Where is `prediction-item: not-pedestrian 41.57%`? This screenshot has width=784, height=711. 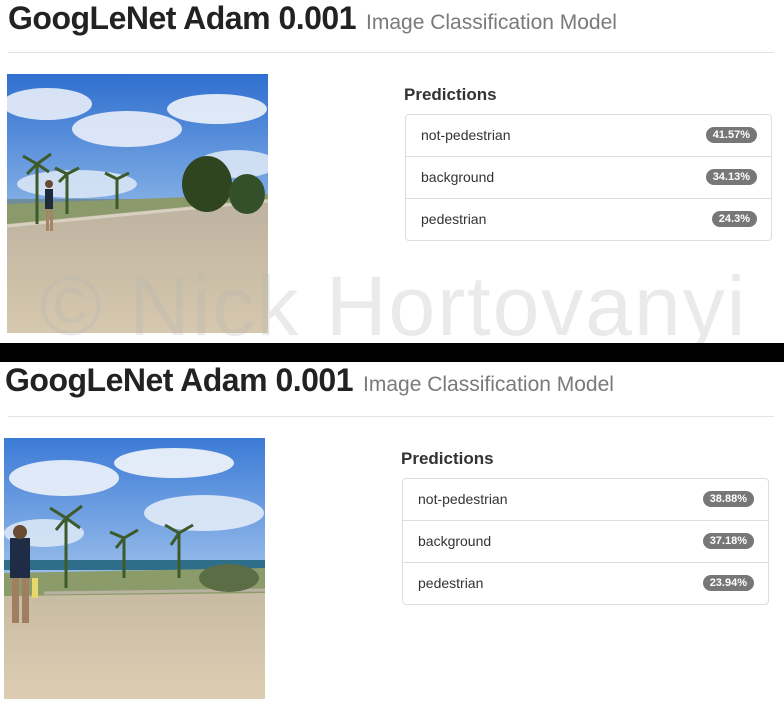
prediction-item: not-pedestrian 41.57% is located at coordinates (588, 136).